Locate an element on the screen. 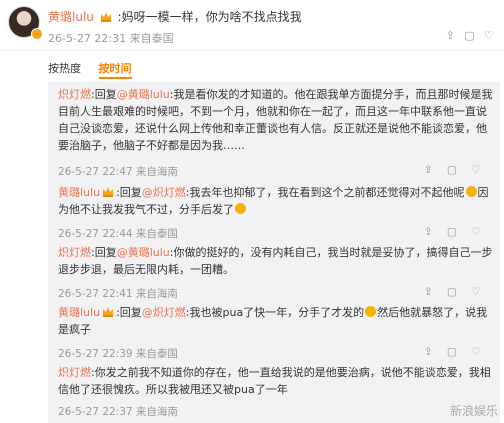 The image size is (504, 423). tab-time: 按时间 is located at coordinates (115, 70).